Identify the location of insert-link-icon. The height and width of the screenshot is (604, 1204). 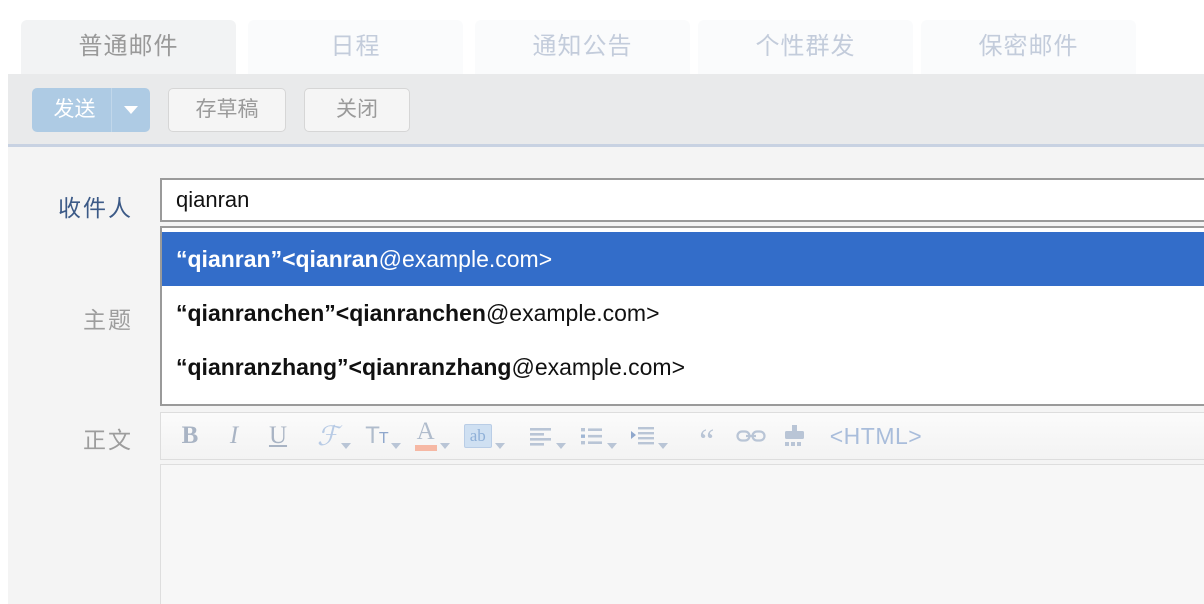
(751, 436).